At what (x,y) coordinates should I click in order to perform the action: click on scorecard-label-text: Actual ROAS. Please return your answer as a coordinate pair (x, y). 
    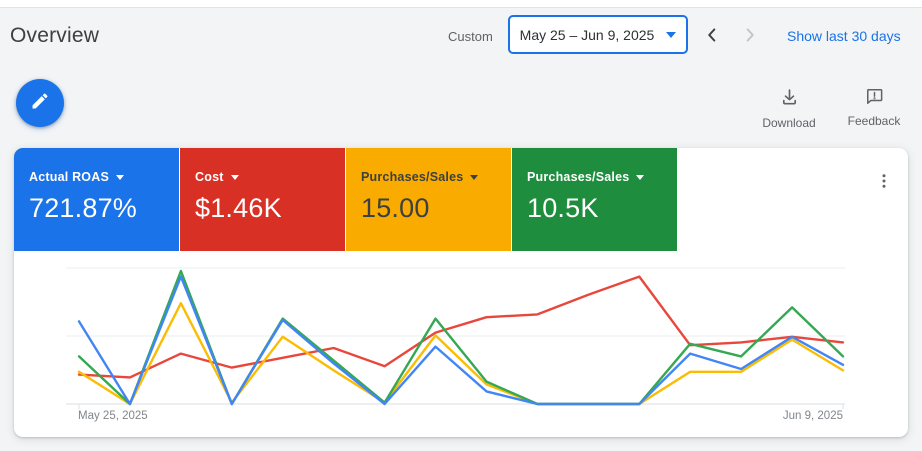
    Looking at the image, I should click on (69, 177).